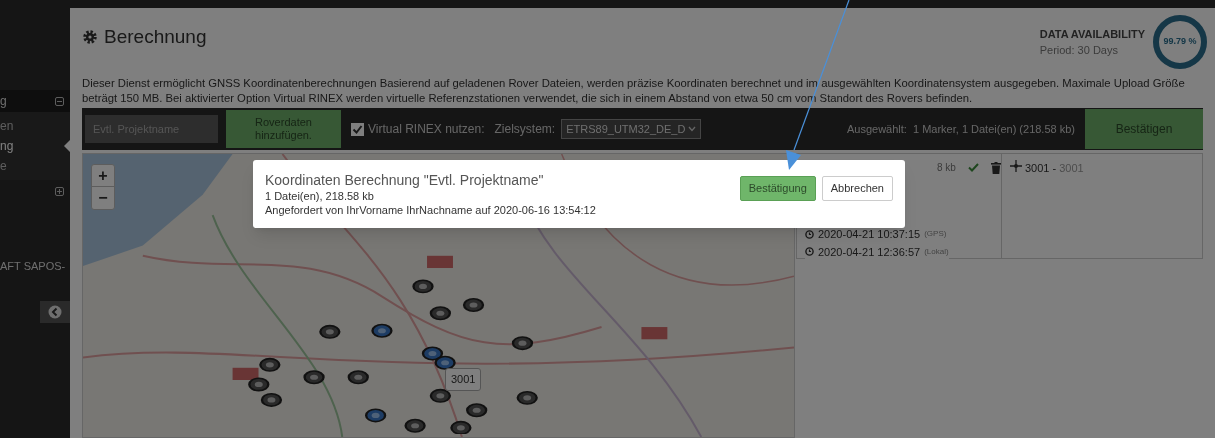 This screenshot has width=1215, height=438. I want to click on availability-period: Period: 30 Days, so click(1079, 50).